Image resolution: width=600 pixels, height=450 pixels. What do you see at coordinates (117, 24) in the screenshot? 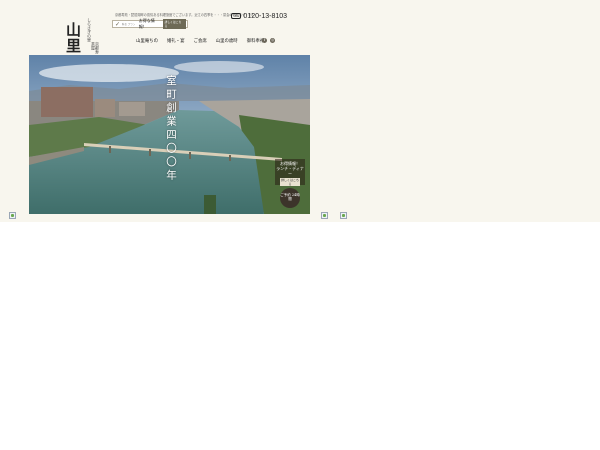
I see `check-icon: ✓` at bounding box center [117, 24].